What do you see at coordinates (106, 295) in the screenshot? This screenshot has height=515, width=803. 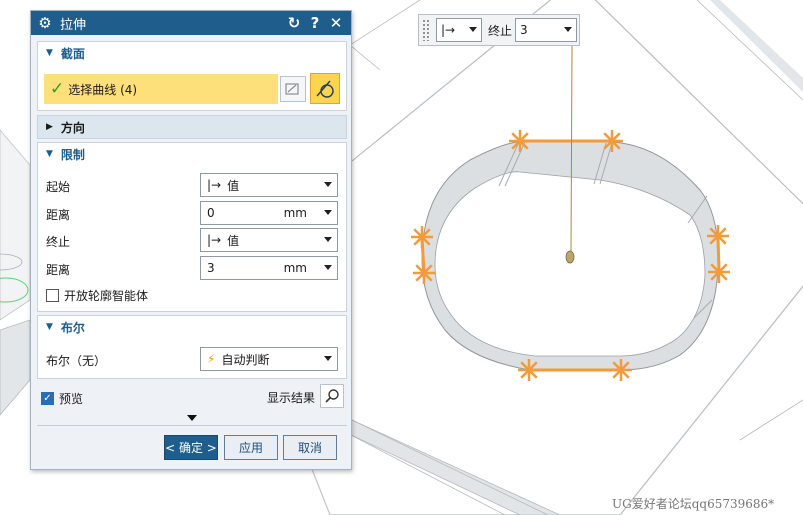 I see `open-profile-label: 开放轮廓智能体` at bounding box center [106, 295].